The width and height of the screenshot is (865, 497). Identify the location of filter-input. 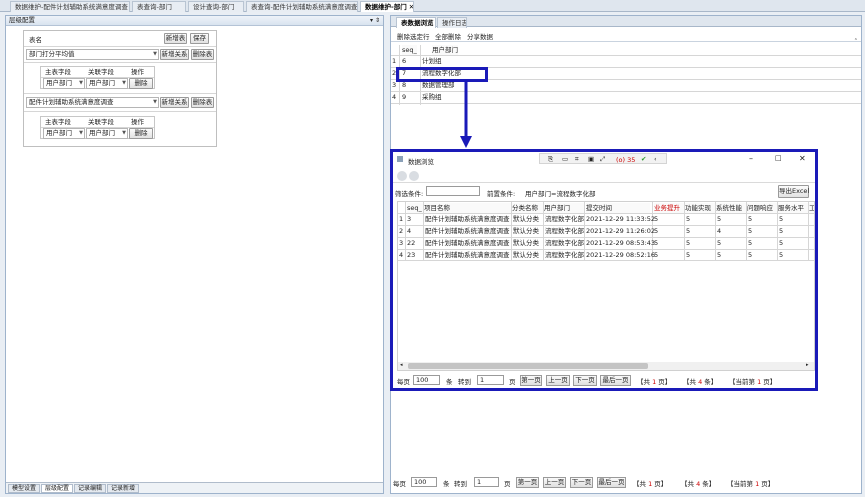
(453, 191).